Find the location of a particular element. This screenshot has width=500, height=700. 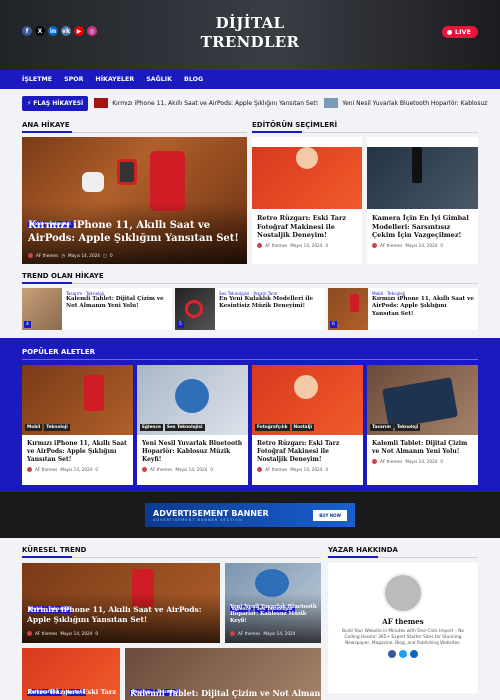

main-story-meta: AF themes ◷ Mayıs 14, 2024 ▢ 0 is located at coordinates (70, 255).